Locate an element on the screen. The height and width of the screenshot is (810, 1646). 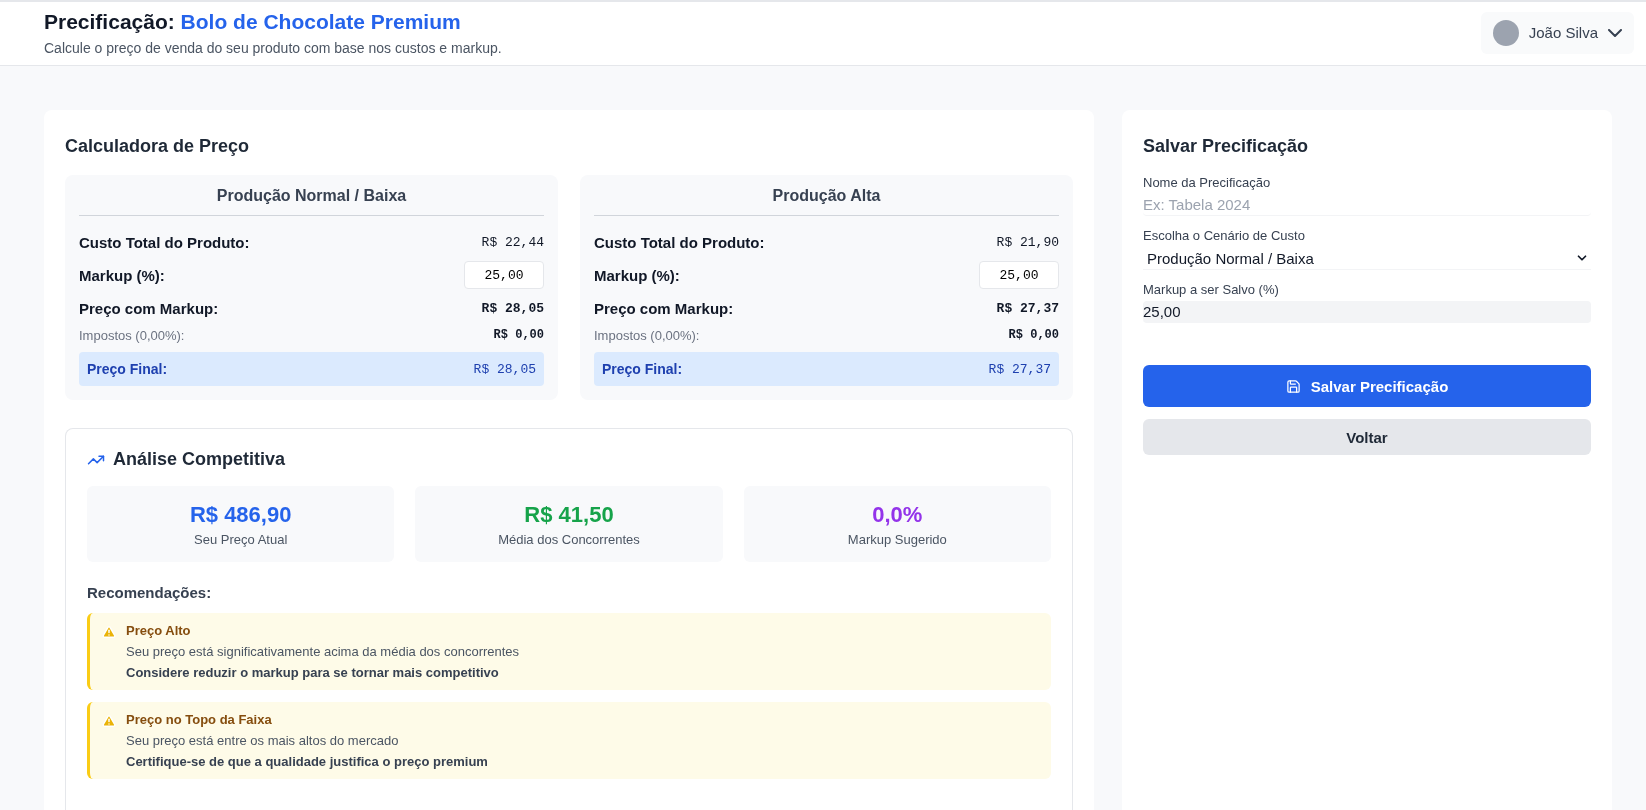
cost-value: R$ 21,90 is located at coordinates (1027, 242).